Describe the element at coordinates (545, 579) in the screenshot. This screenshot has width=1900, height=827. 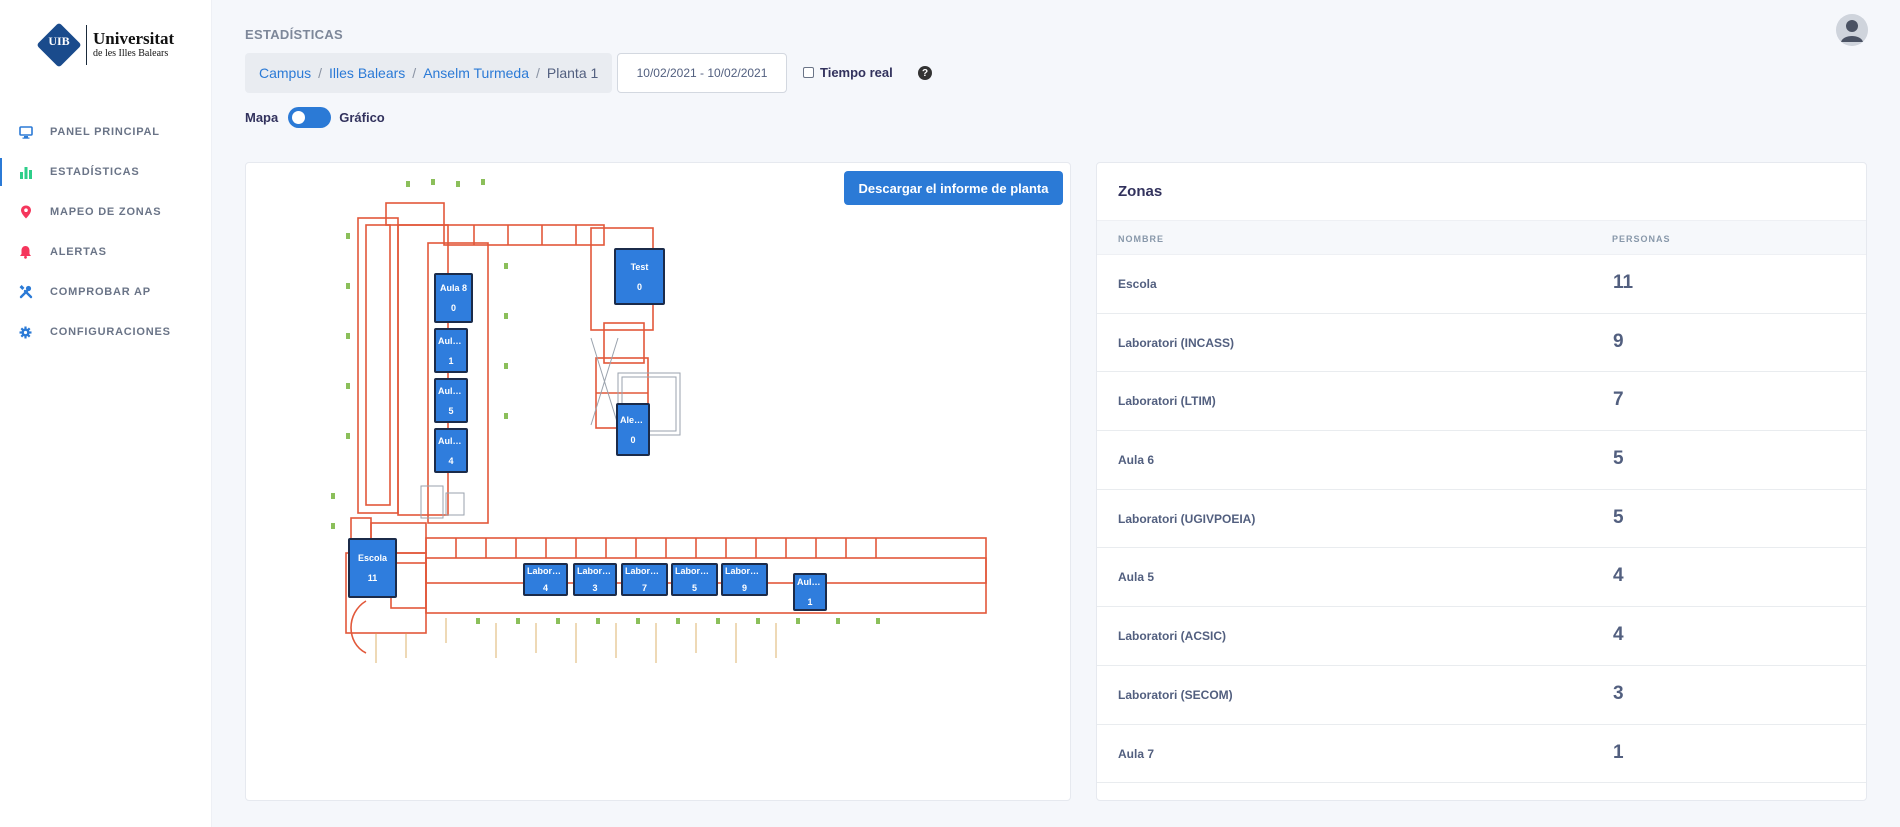
I see `map-zone-laboratori-1: Laborator... 4` at that location.